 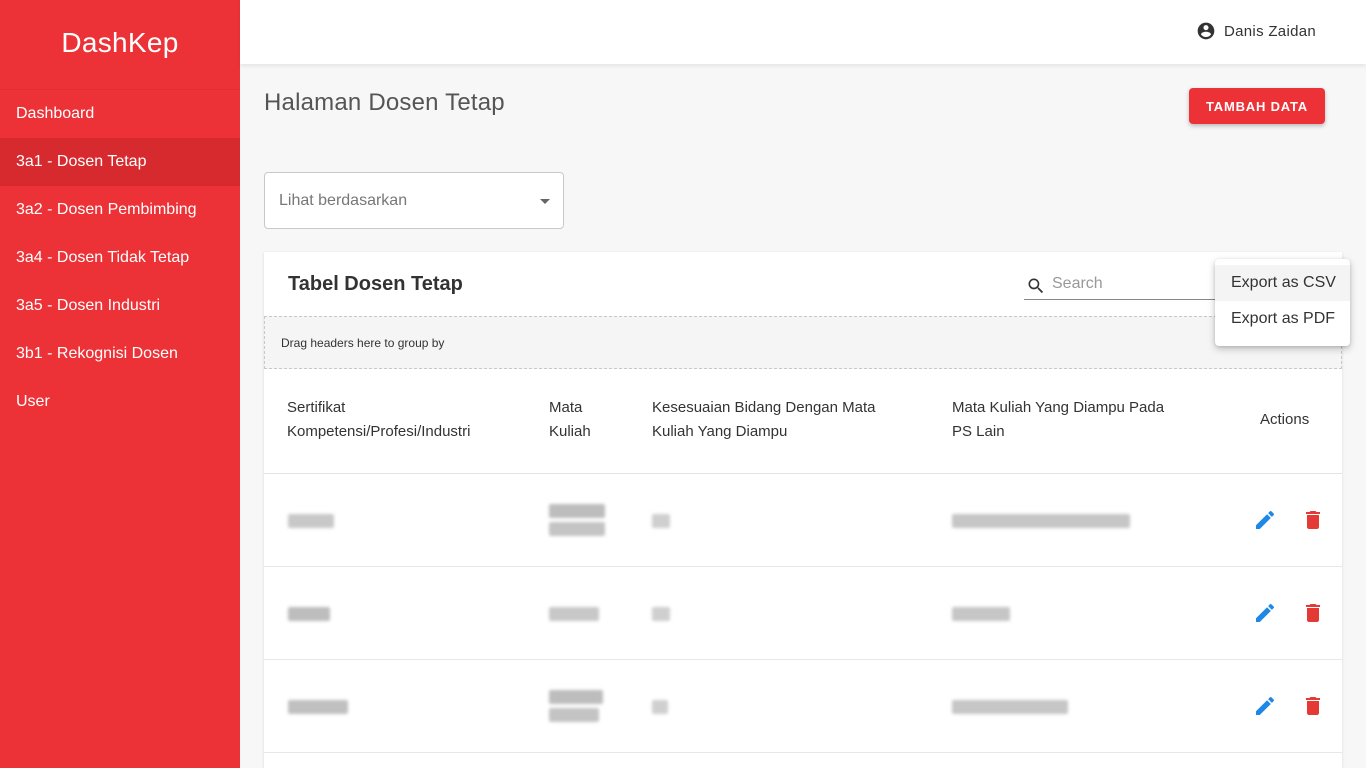 I want to click on sidebar-item-dosen-tetap: 3a1 - Dosen Tetap, so click(x=120, y=162).